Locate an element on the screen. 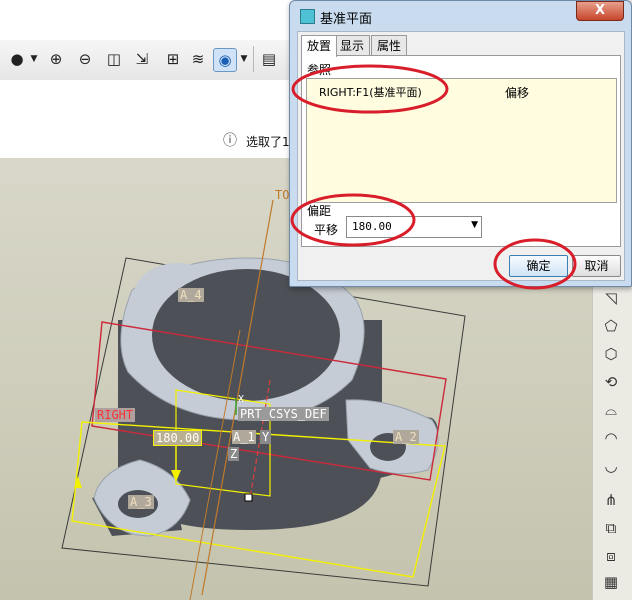 The image size is (632, 600). reference-item: RIGHT:F1(基准平面) is located at coordinates (370, 92).